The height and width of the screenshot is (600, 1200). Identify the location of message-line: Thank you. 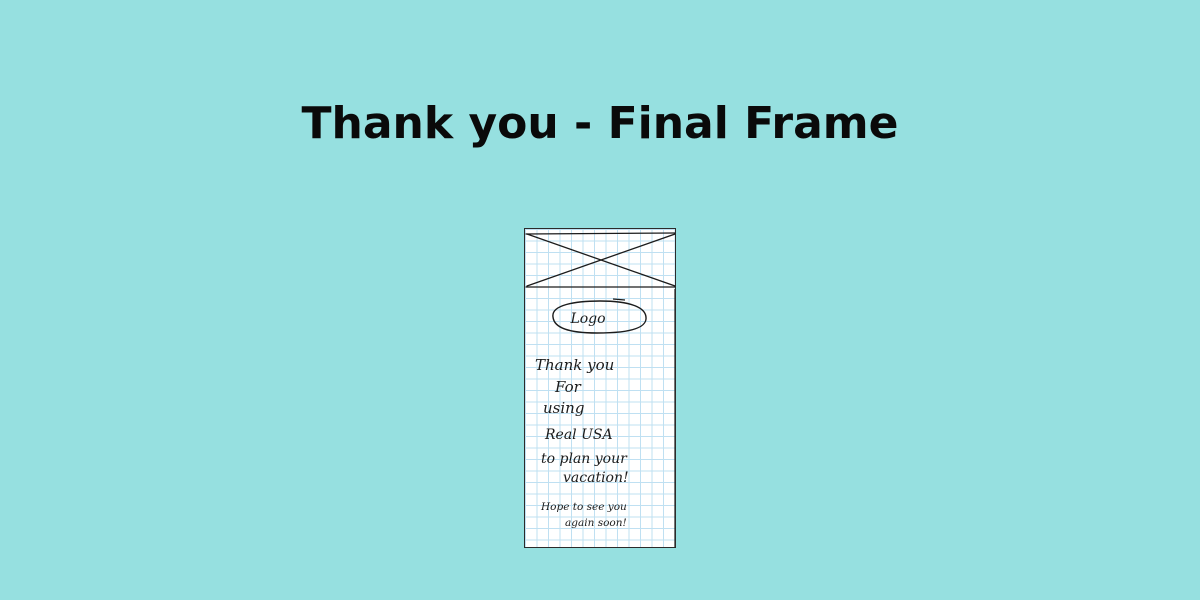
(574, 365).